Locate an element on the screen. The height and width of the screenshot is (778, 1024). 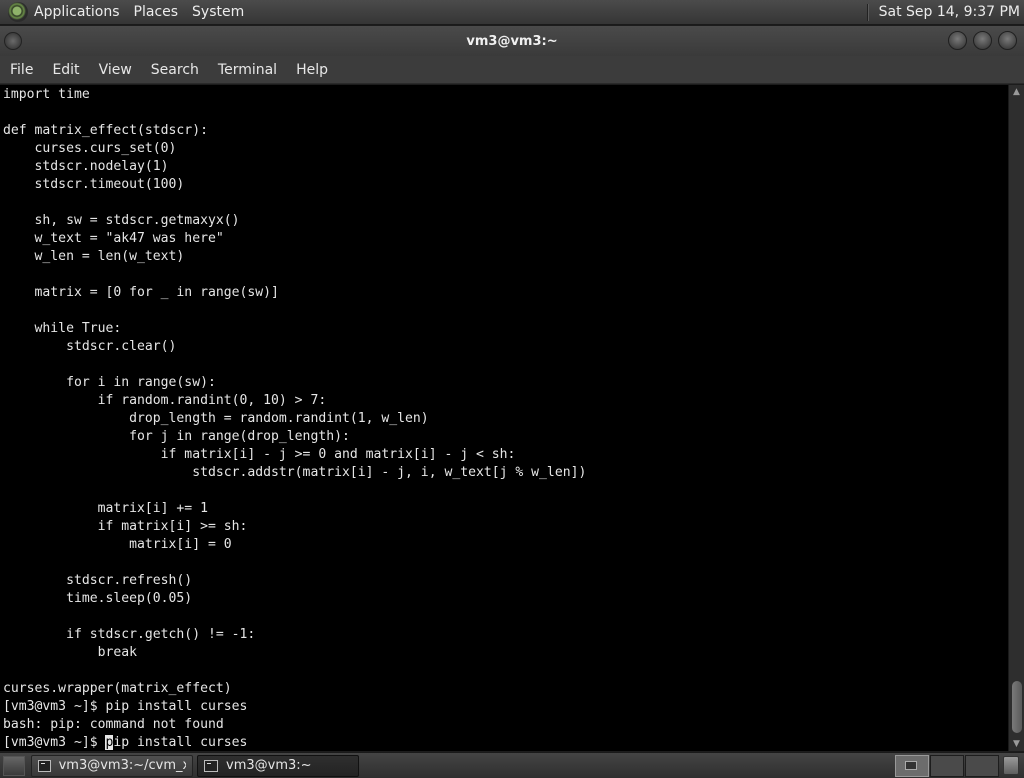
minimize-button is located at coordinates (957, 40).